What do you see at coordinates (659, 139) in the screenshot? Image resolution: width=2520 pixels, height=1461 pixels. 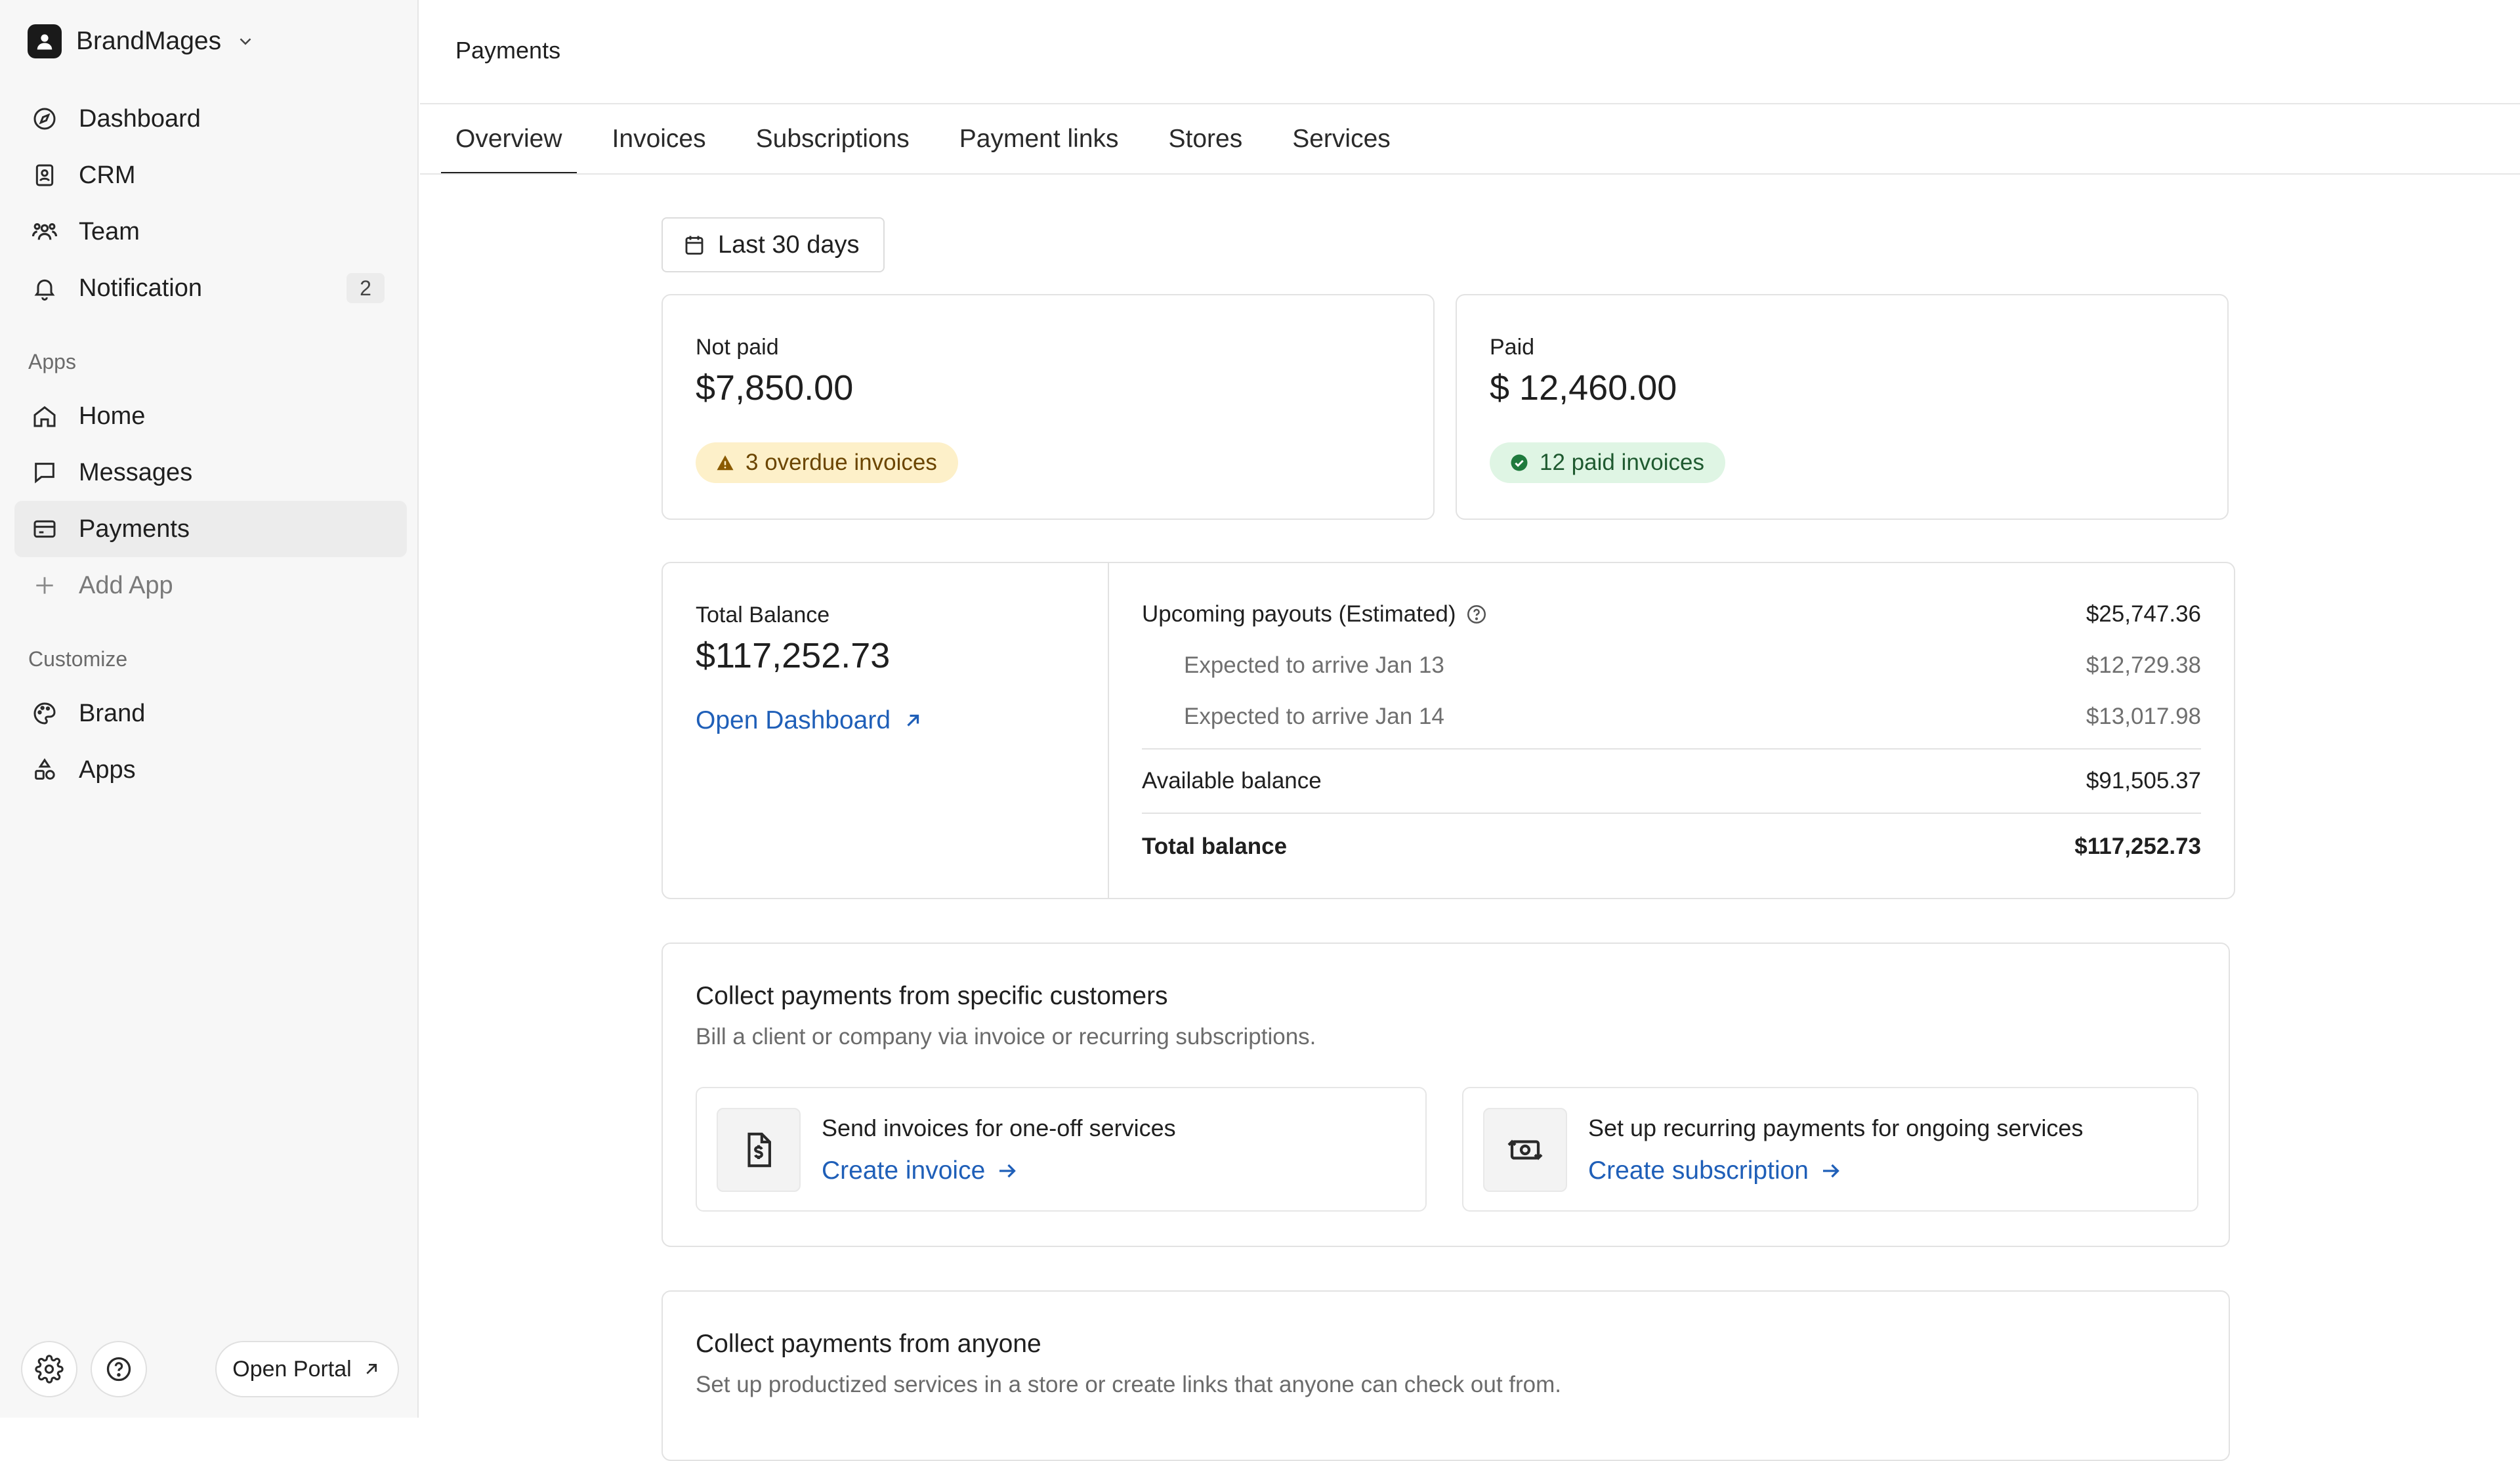 I see `tab-invoices: Invoices` at bounding box center [659, 139].